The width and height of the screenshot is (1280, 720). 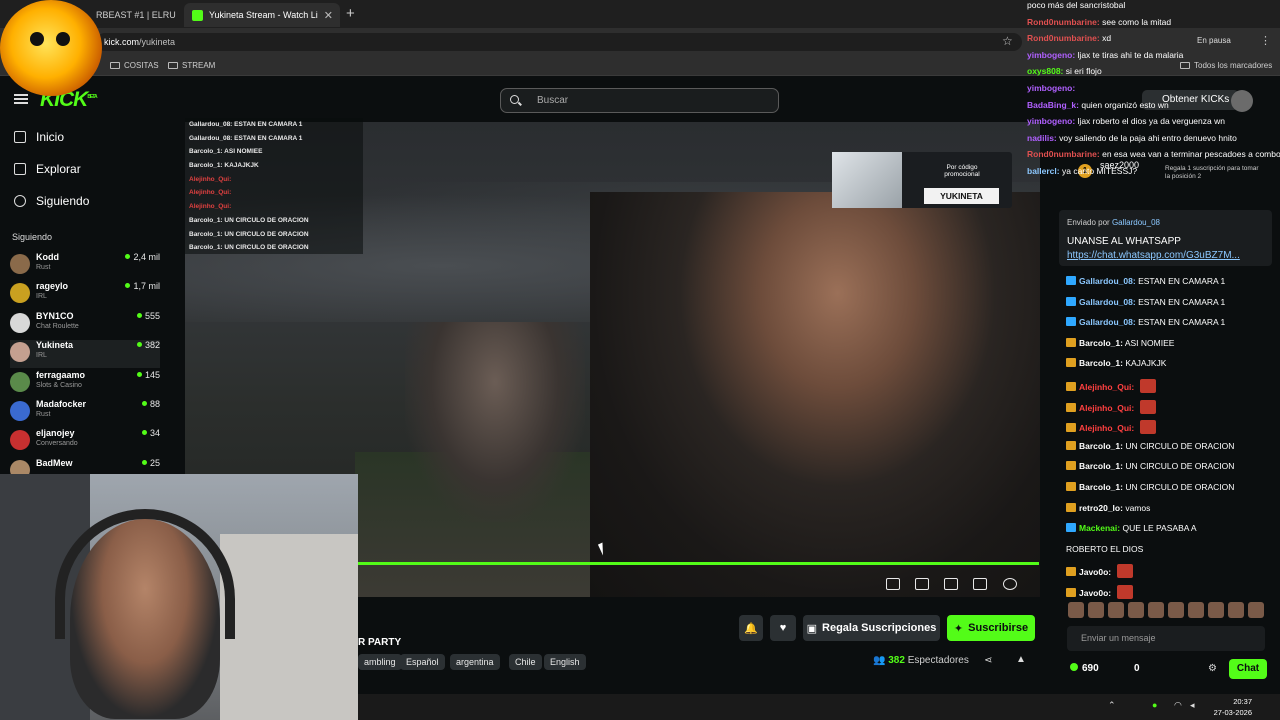 What do you see at coordinates (1010, 584) in the screenshot?
I see `settings-gear-icon` at bounding box center [1010, 584].